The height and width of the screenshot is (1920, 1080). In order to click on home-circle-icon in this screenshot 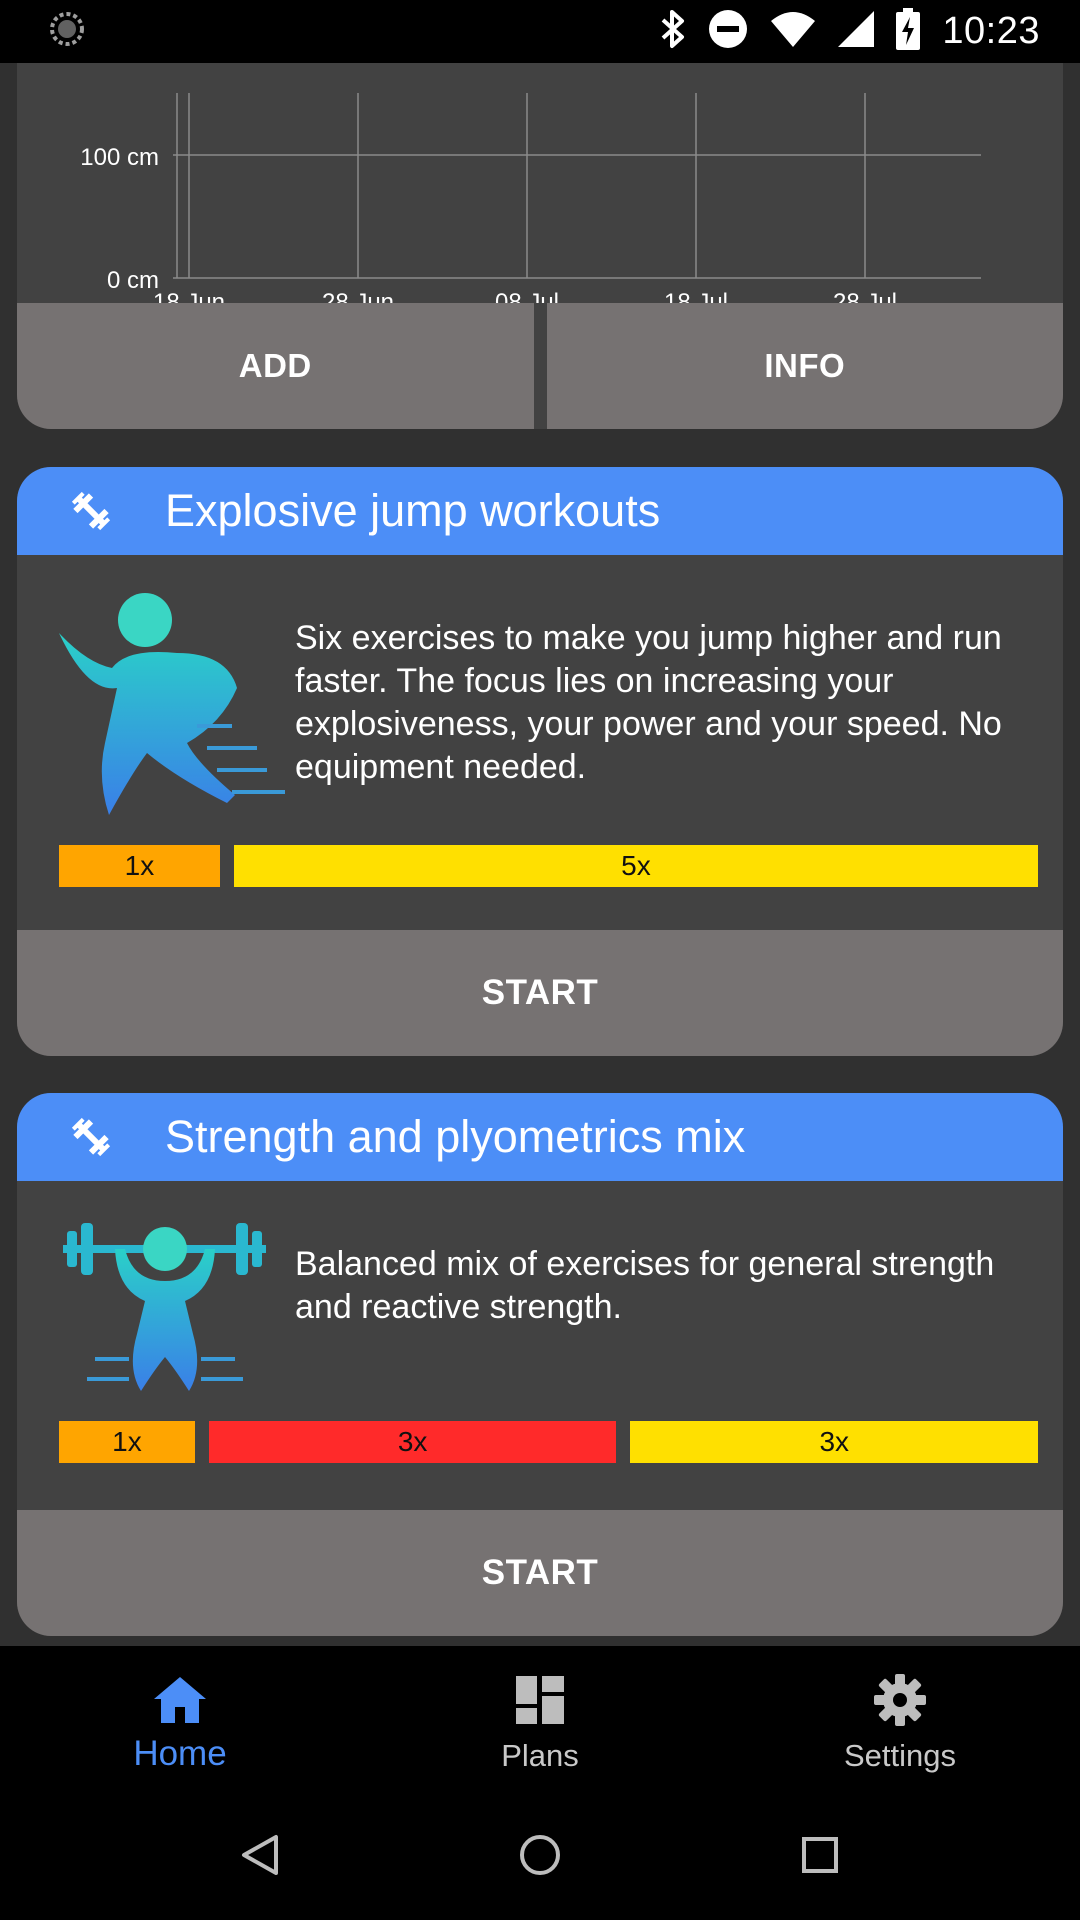, I will do `click(540, 1855)`.